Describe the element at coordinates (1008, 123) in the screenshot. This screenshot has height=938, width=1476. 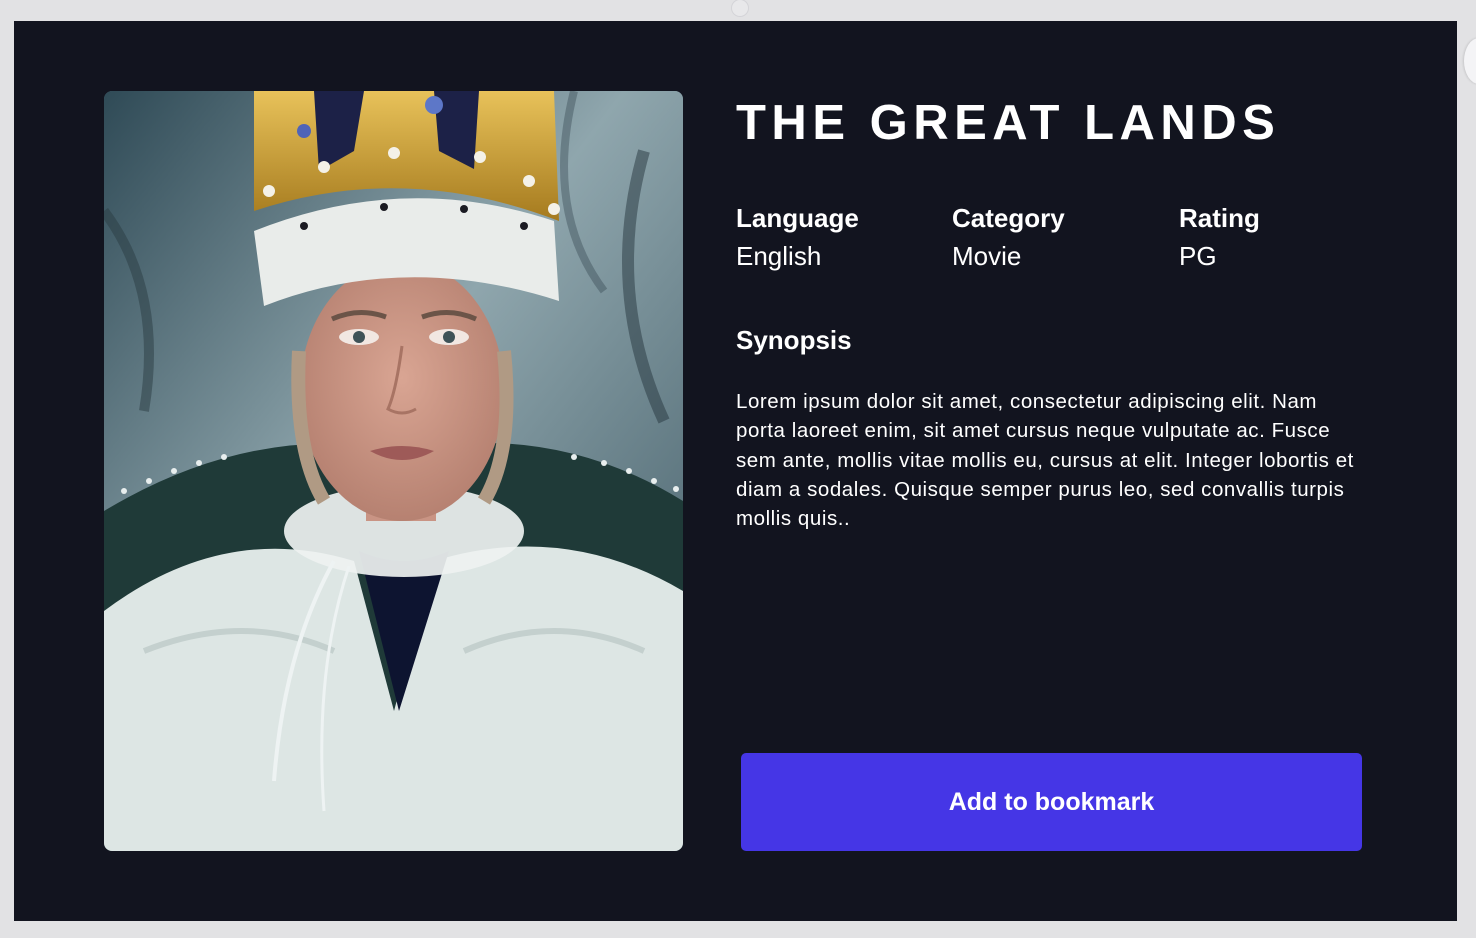
I see `movie-title: THE GREAT LANDS` at that location.